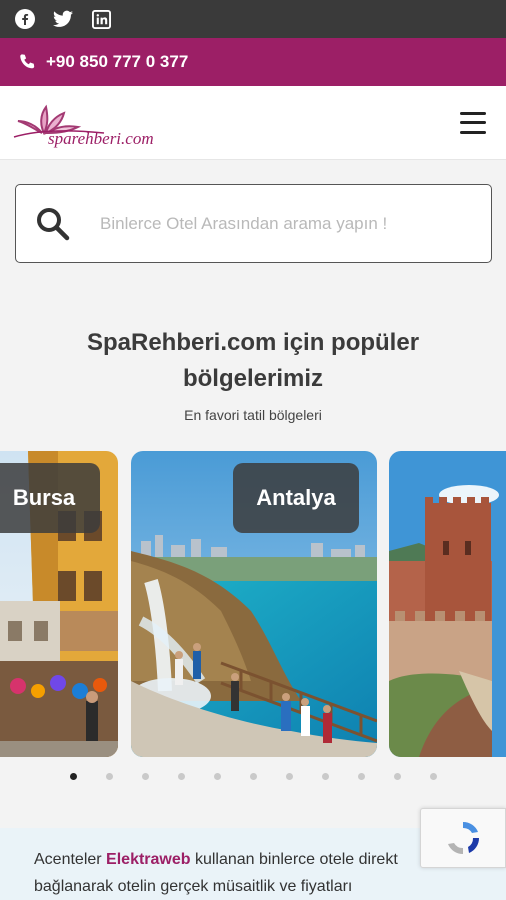 The image size is (506, 900). I want to click on recaptcha-icon, so click(464, 838).